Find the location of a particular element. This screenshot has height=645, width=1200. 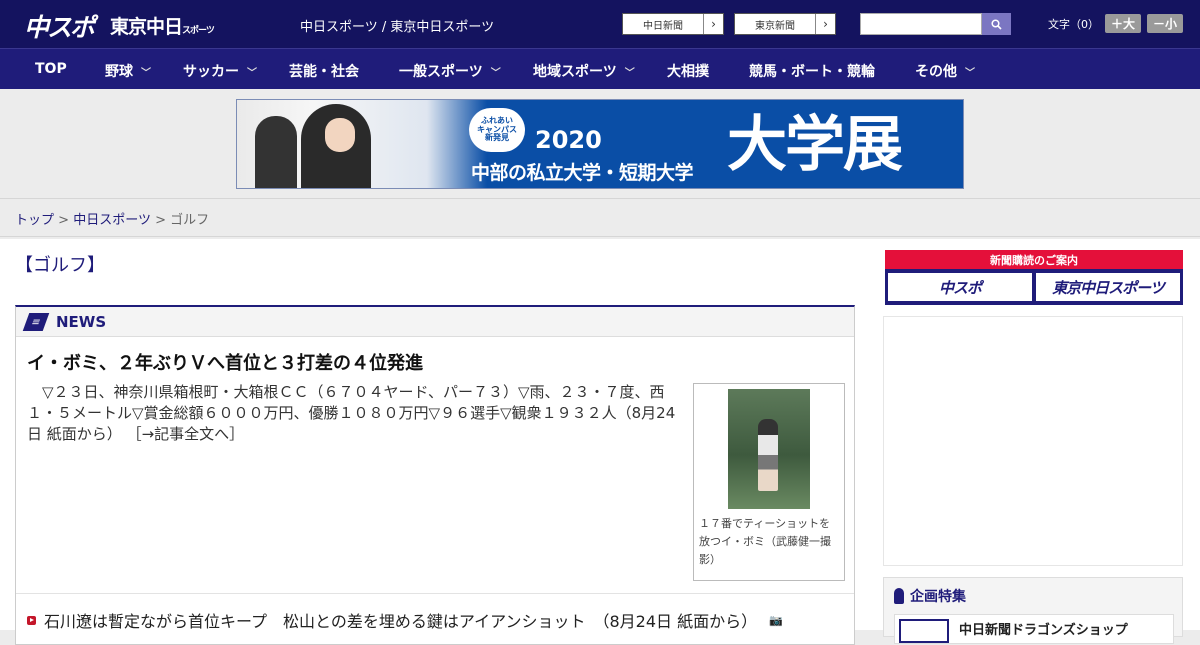

camera-icon: 📷 is located at coordinates (776, 620).